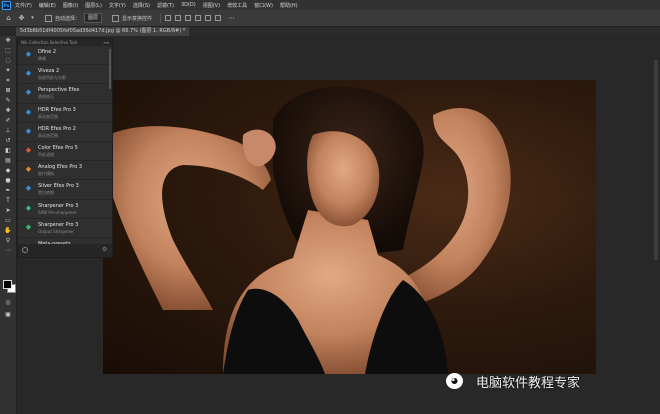 Image resolution: width=660 pixels, height=414 pixels. Describe the element at coordinates (528, 383) in the screenshot. I see `watermark-text: 电脑软件教程专家` at that location.